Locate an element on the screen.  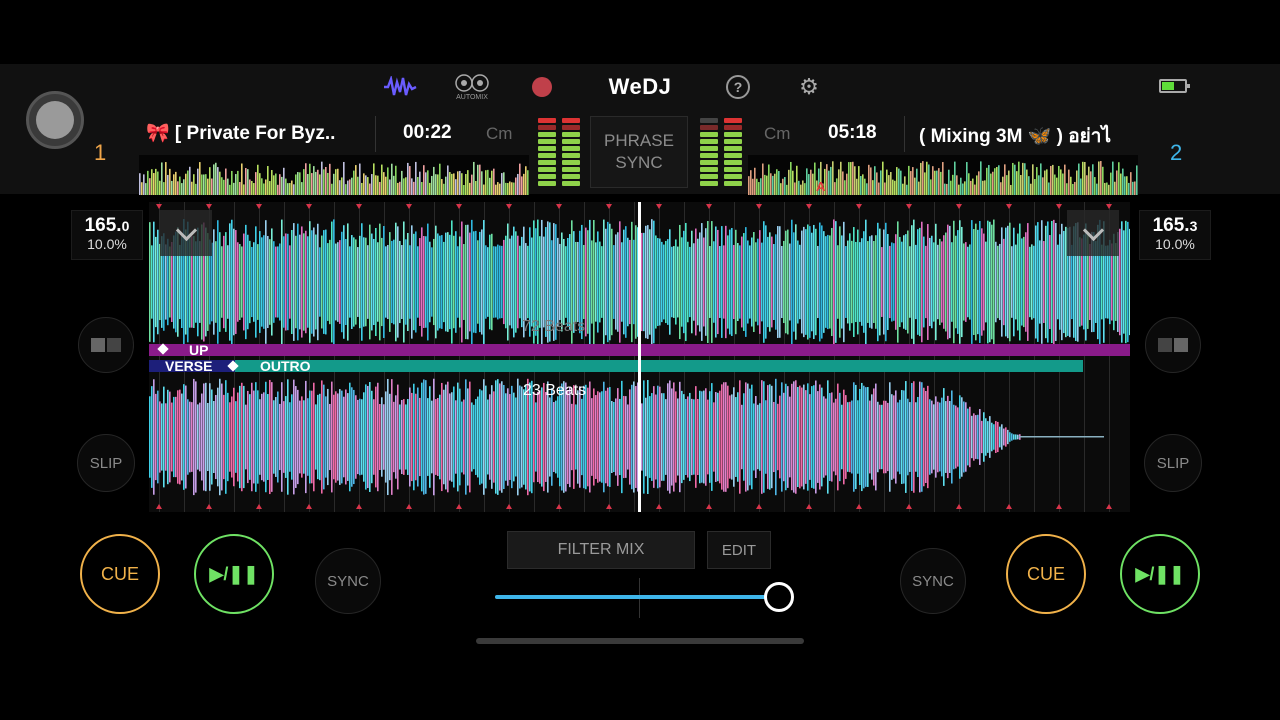
crossfader-knob is located at coordinates (779, 597).